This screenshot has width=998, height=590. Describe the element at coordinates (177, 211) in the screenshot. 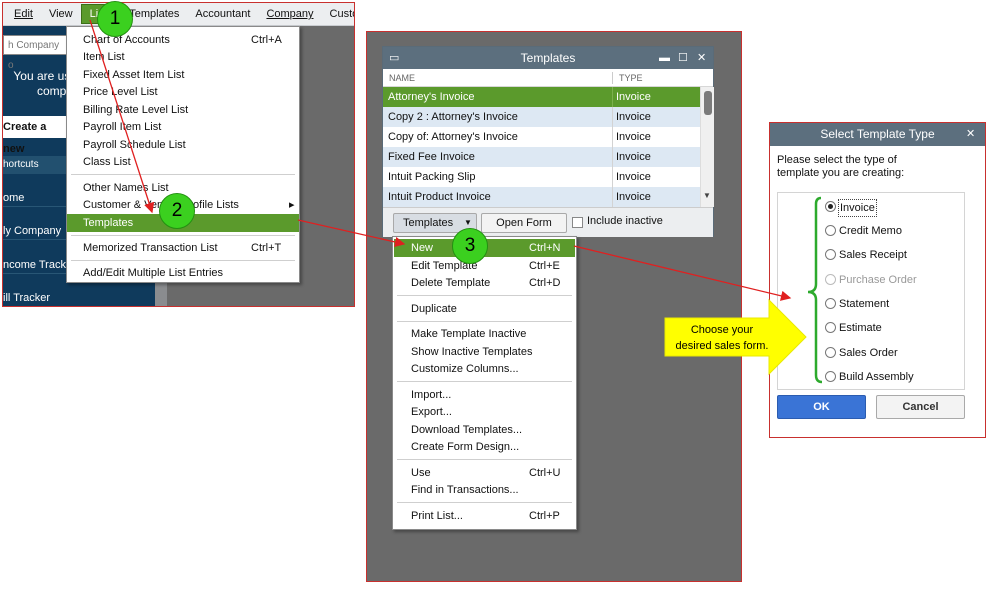

I see `step-2-badge: 2` at that location.